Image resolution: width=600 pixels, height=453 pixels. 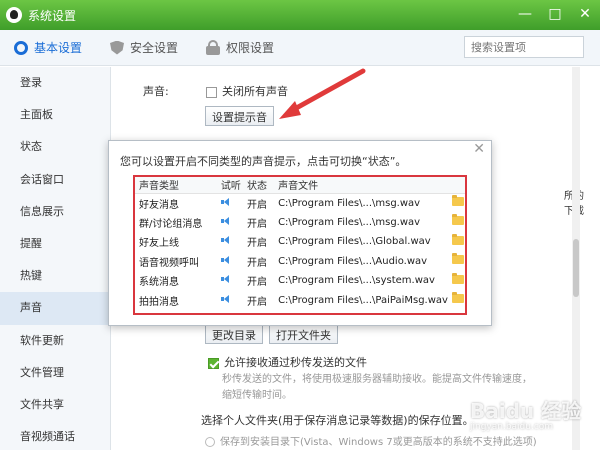 I want to click on dialog-hint: 您可以设置开启不同类型的声音提示，点击可切换“状态”。, so click(x=263, y=161).